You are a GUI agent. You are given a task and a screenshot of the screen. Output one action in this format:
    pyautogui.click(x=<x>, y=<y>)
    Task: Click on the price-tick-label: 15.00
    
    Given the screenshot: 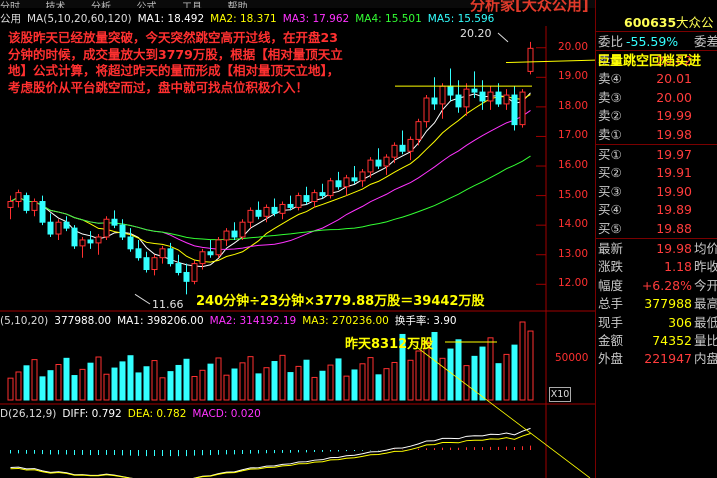 What is the action you would take?
    pyautogui.click(x=572, y=194)
    